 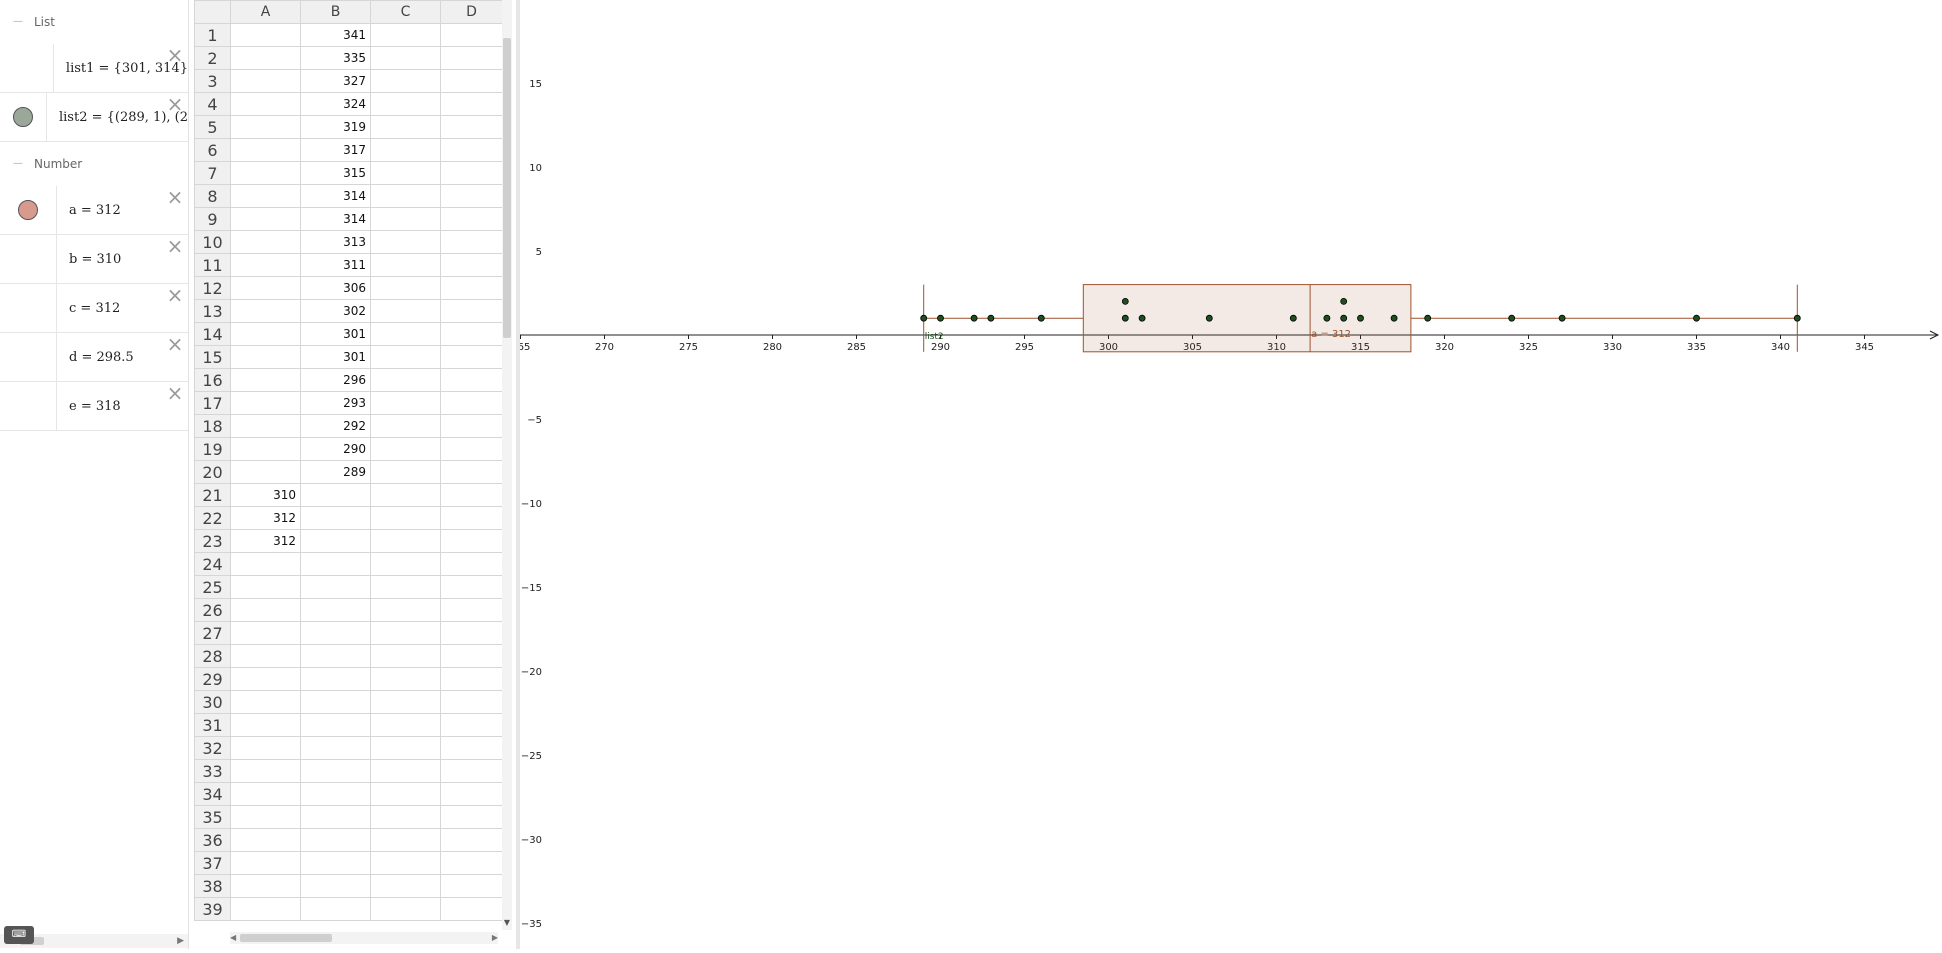 I want to click on group-list-header: — List, so click(x=94, y=22).